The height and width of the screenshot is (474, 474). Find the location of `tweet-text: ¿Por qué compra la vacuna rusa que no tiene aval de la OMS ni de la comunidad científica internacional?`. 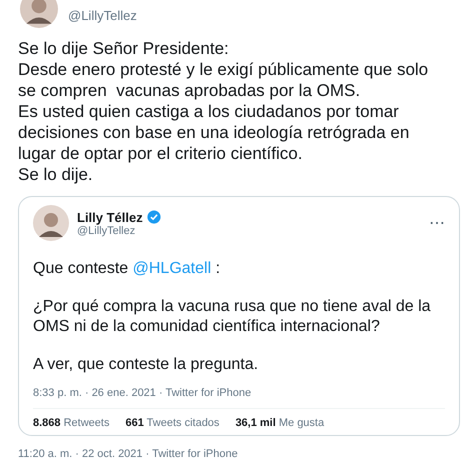

tweet-text: ¿Por qué compra la vacuna rusa que no tiene aval de la OMS ni de la comunidad científica internacional? is located at coordinates (232, 317).